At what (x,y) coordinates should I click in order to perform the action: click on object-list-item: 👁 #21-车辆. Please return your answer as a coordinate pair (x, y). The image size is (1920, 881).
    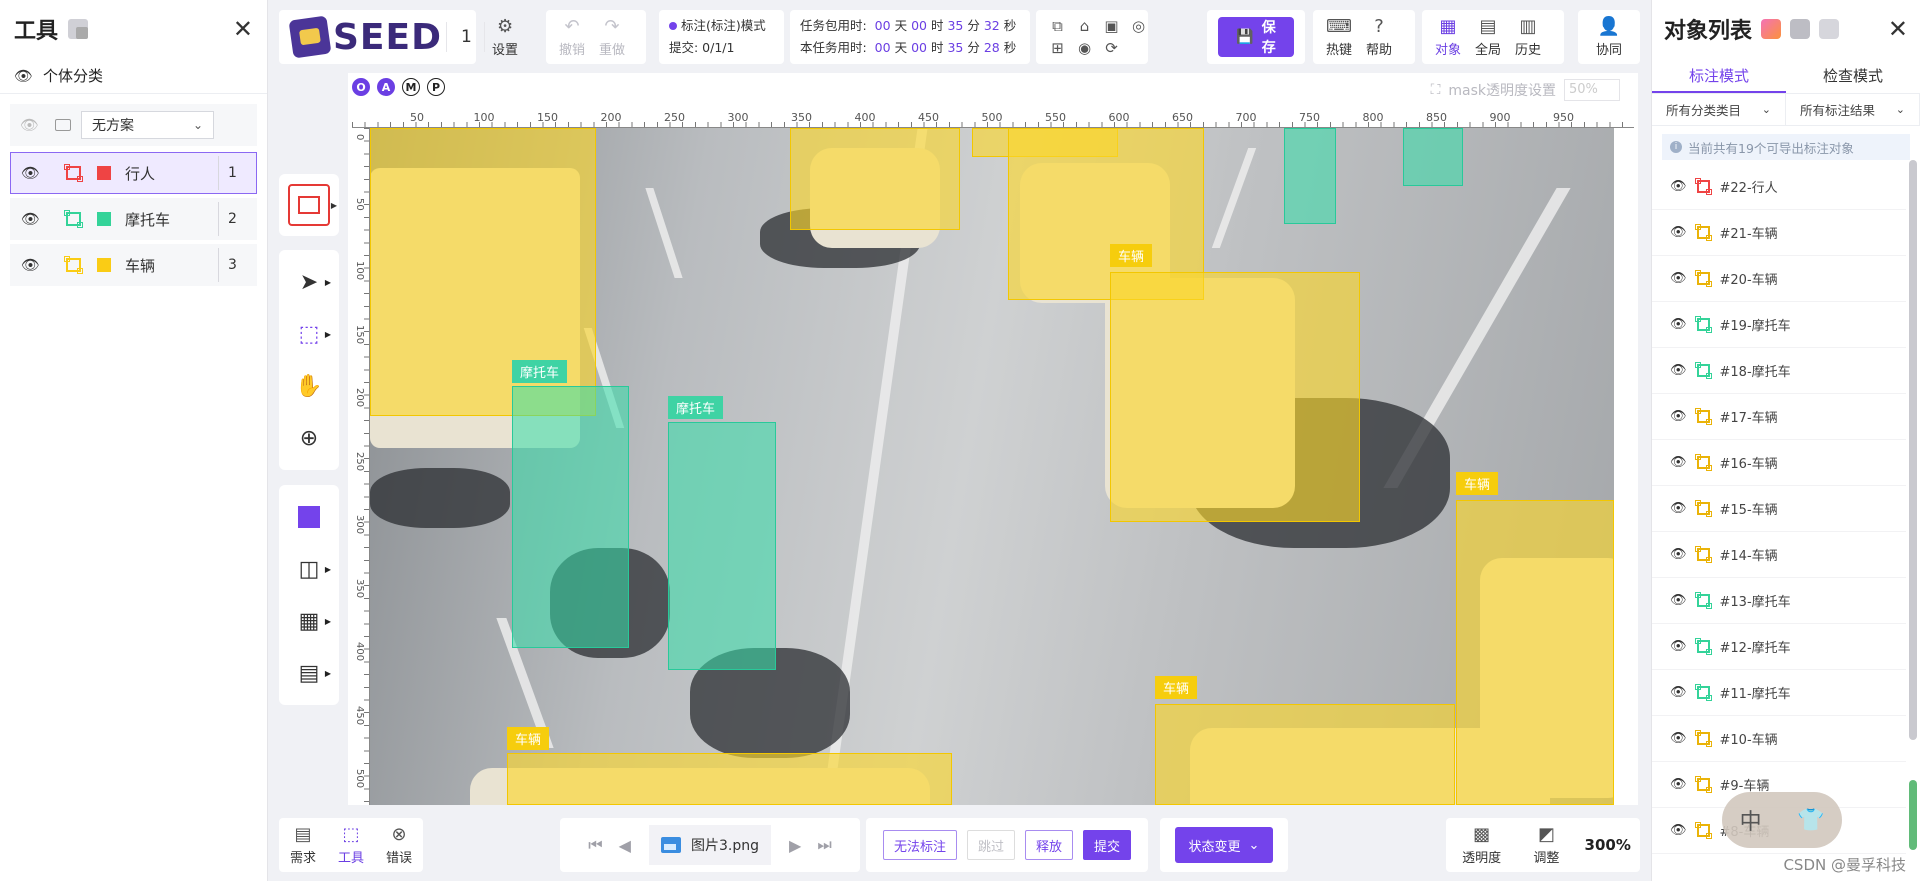
    Looking at the image, I should click on (1779, 233).